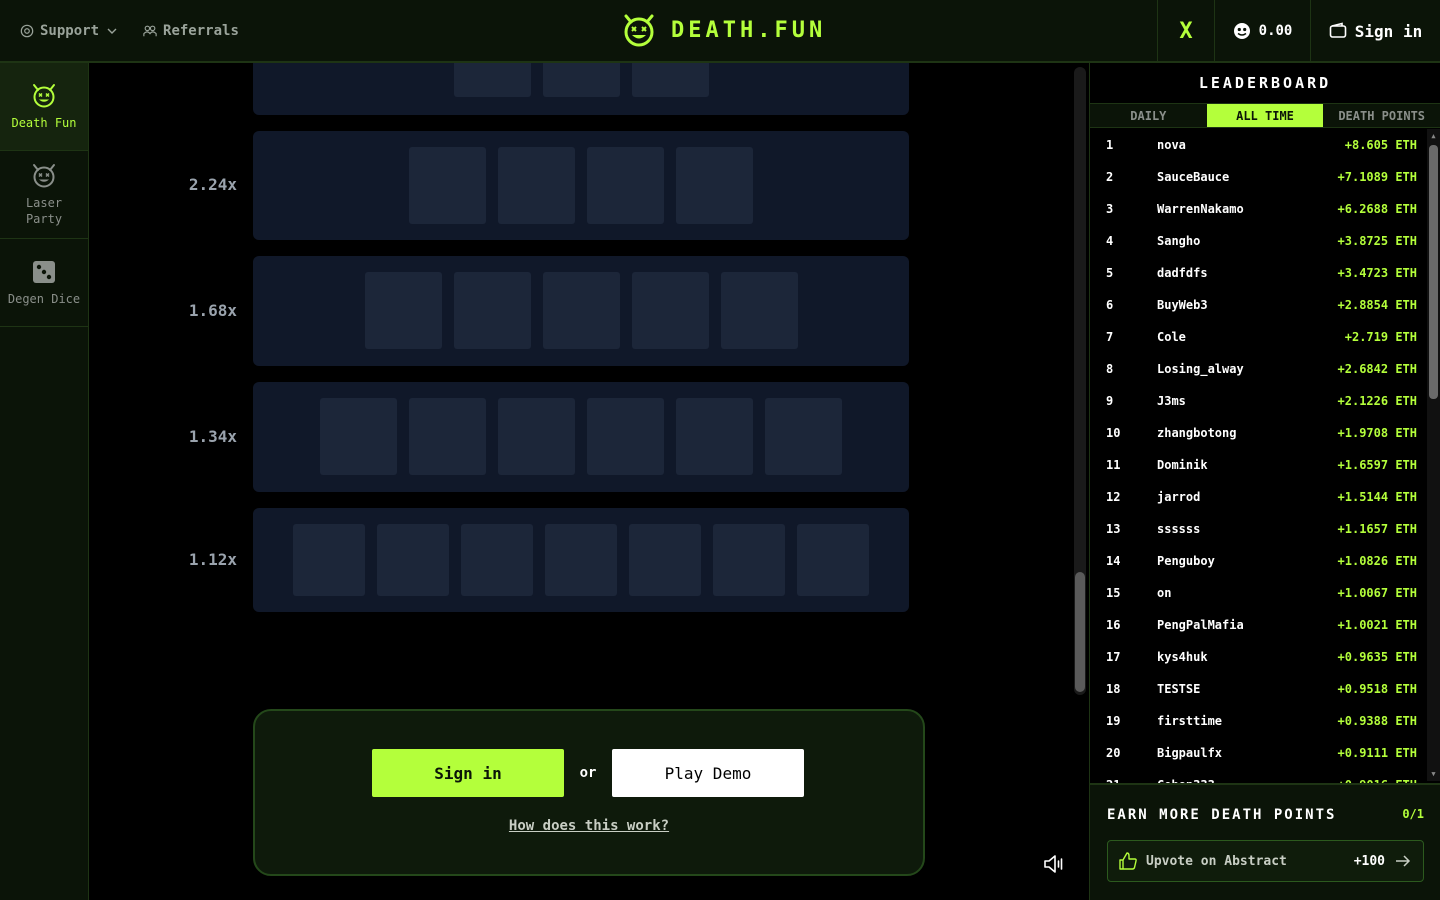 Image resolution: width=1440 pixels, height=900 pixels. I want to click on leaderboard-amount: +0.9635 ETH, so click(1377, 657).